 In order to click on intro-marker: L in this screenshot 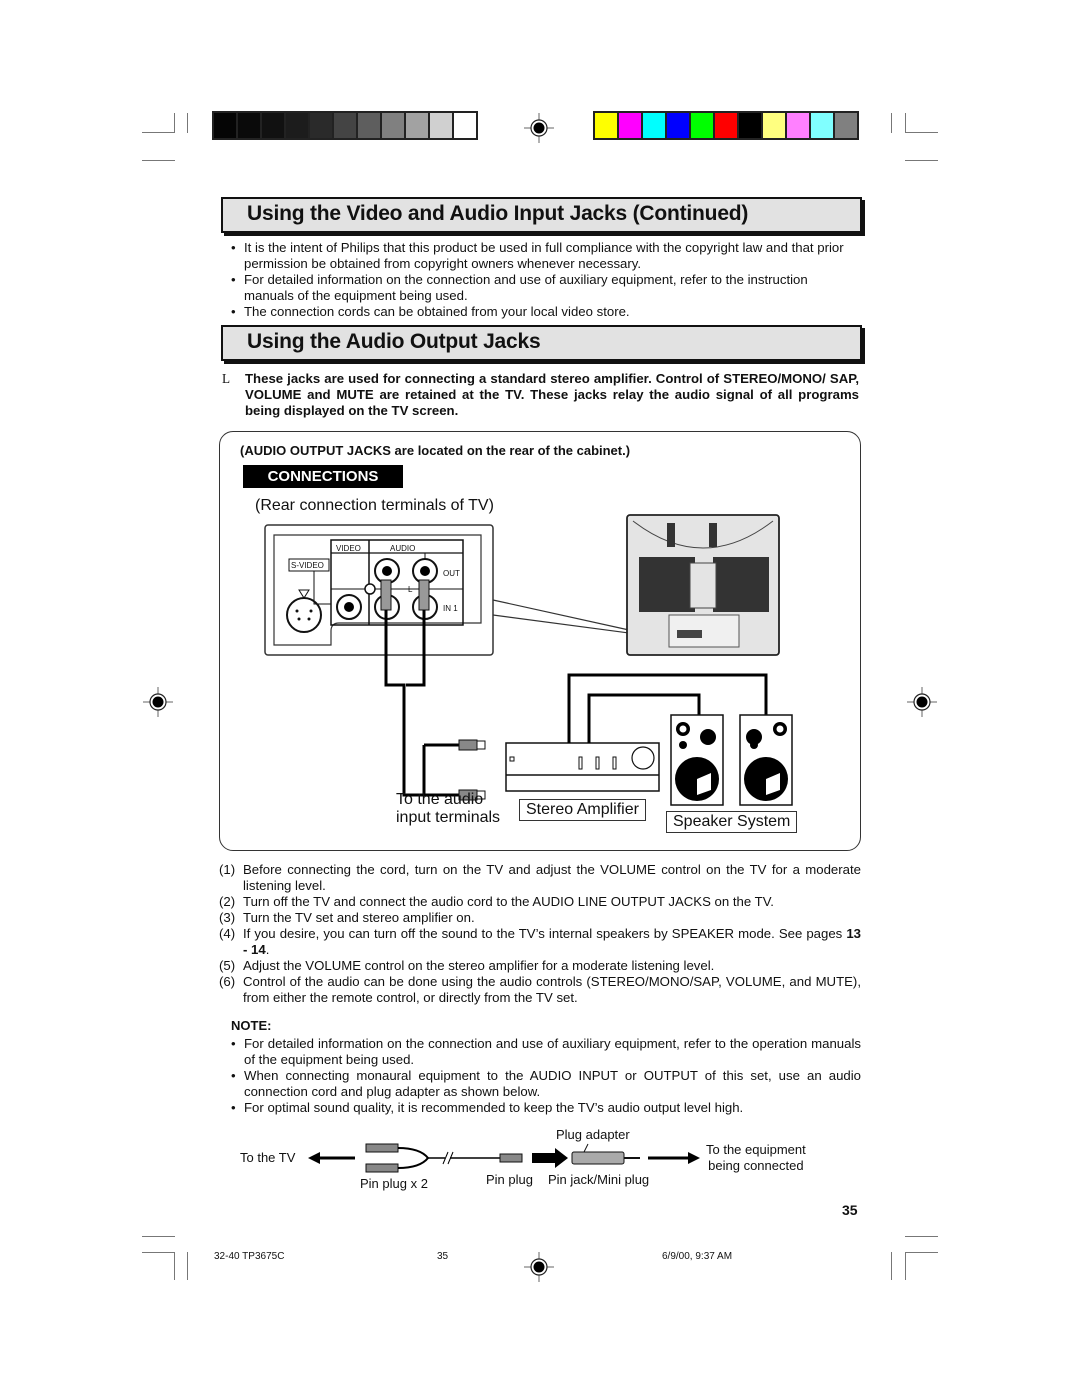, I will do `click(226, 378)`.